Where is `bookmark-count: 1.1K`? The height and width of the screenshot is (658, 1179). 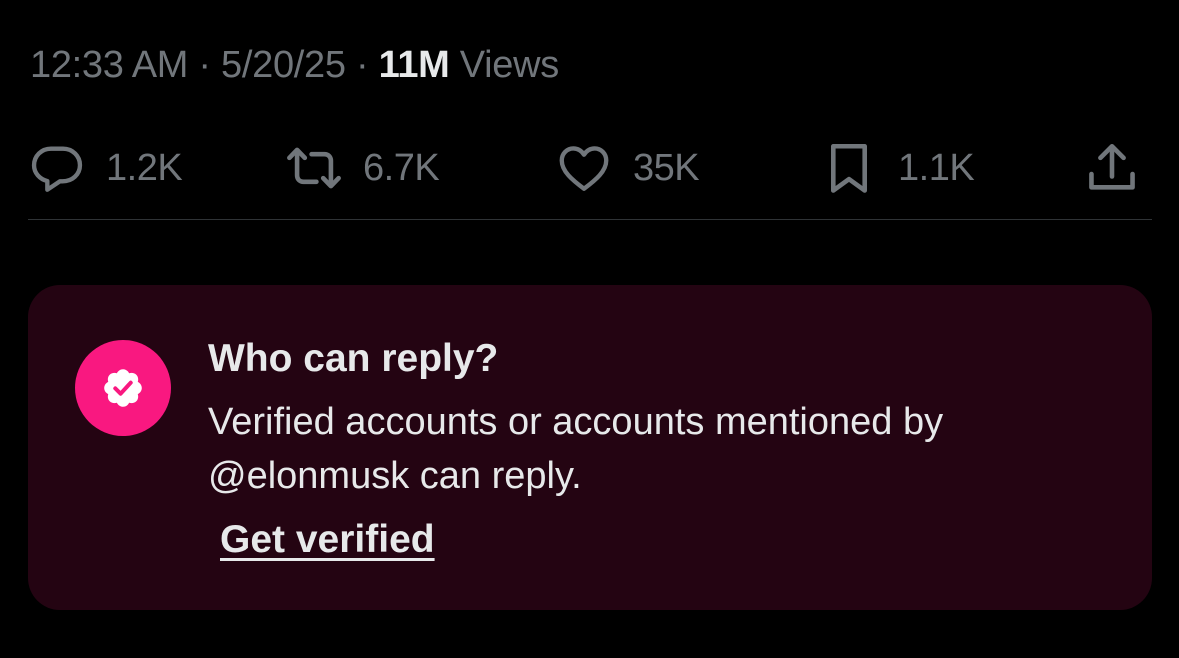
bookmark-count: 1.1K is located at coordinates (936, 167).